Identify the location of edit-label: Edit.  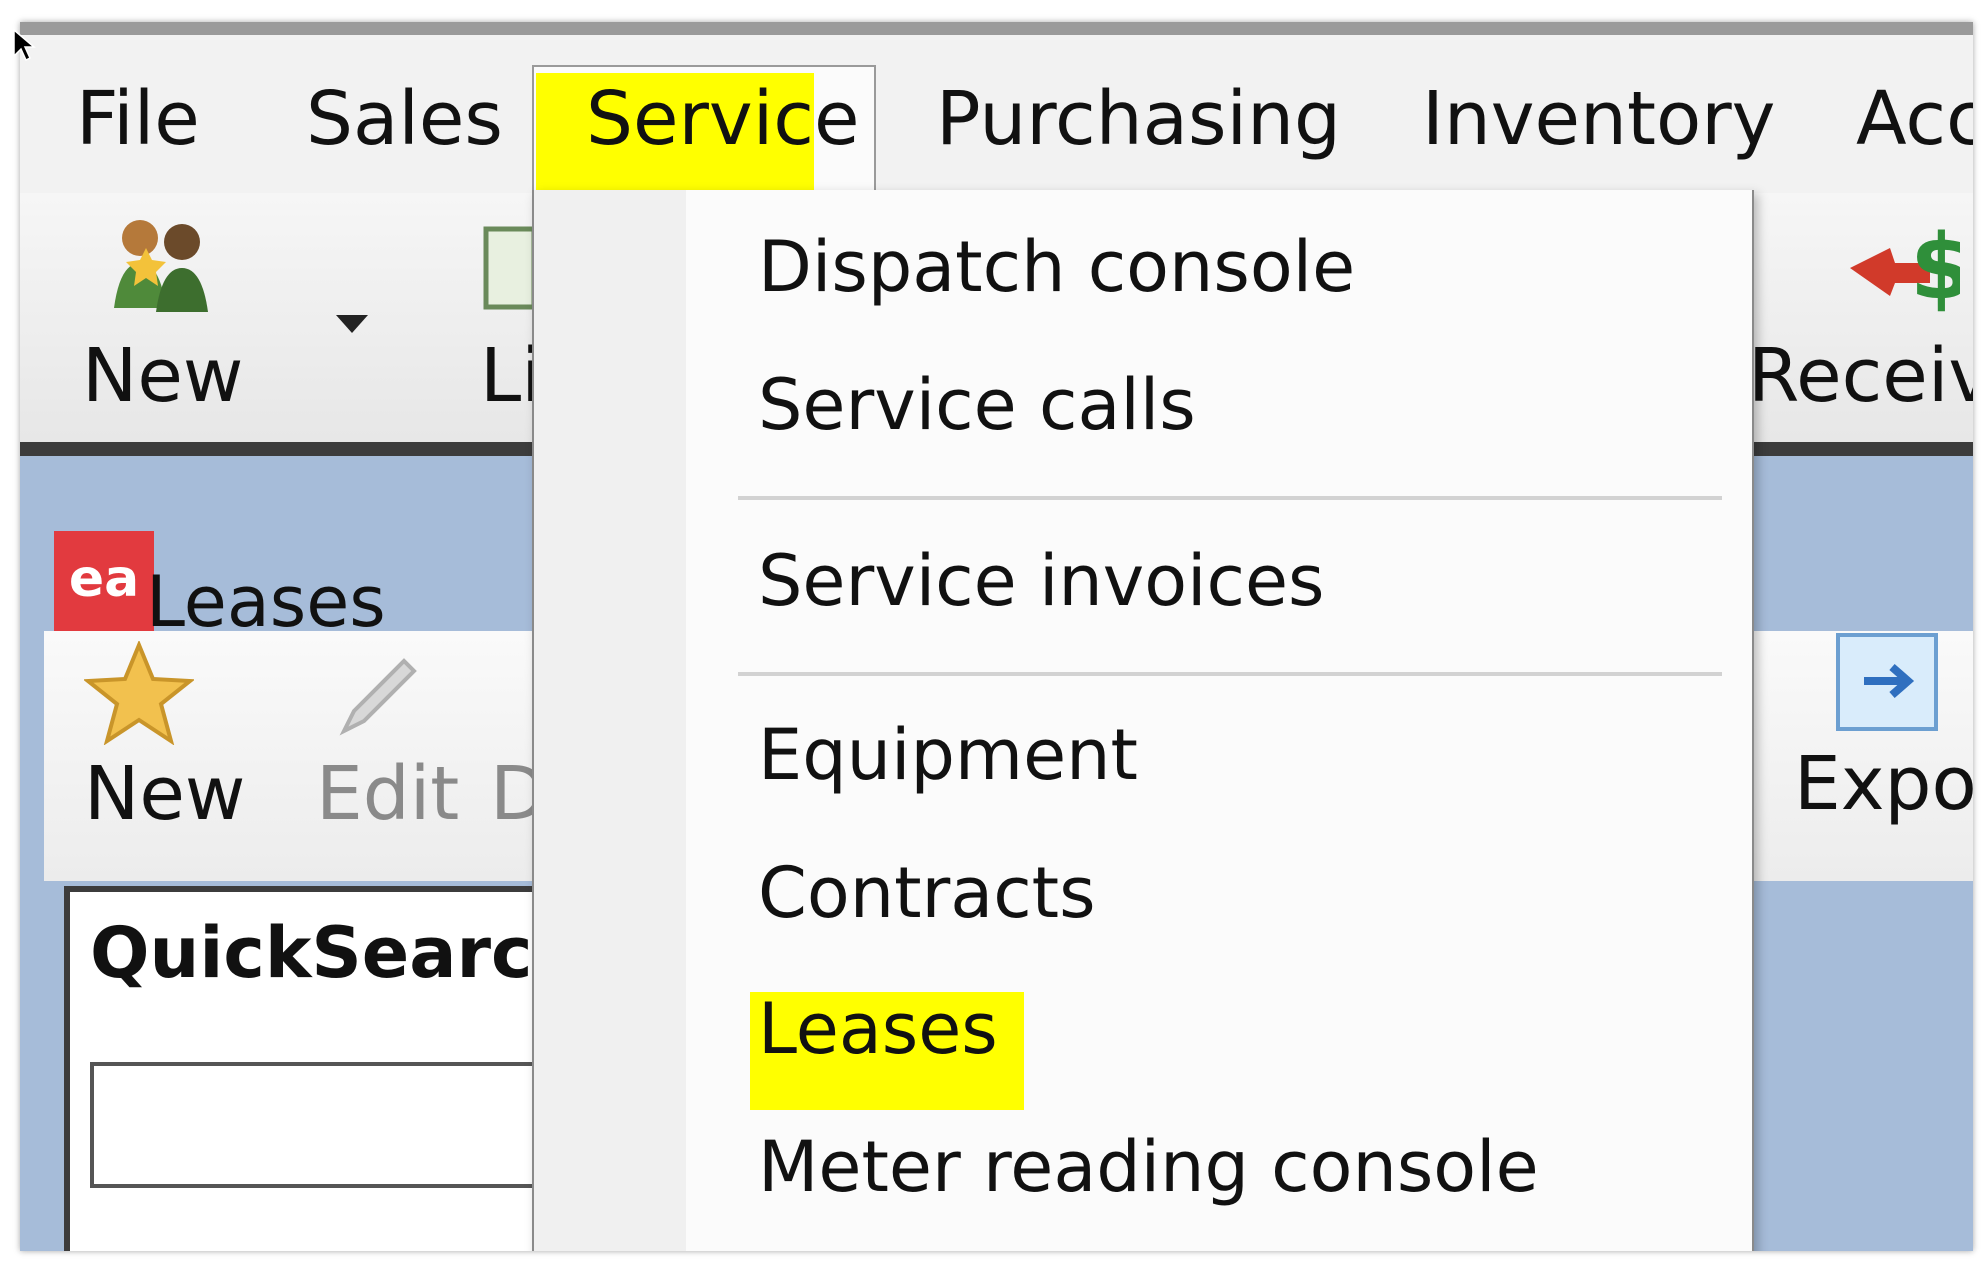
(388, 794).